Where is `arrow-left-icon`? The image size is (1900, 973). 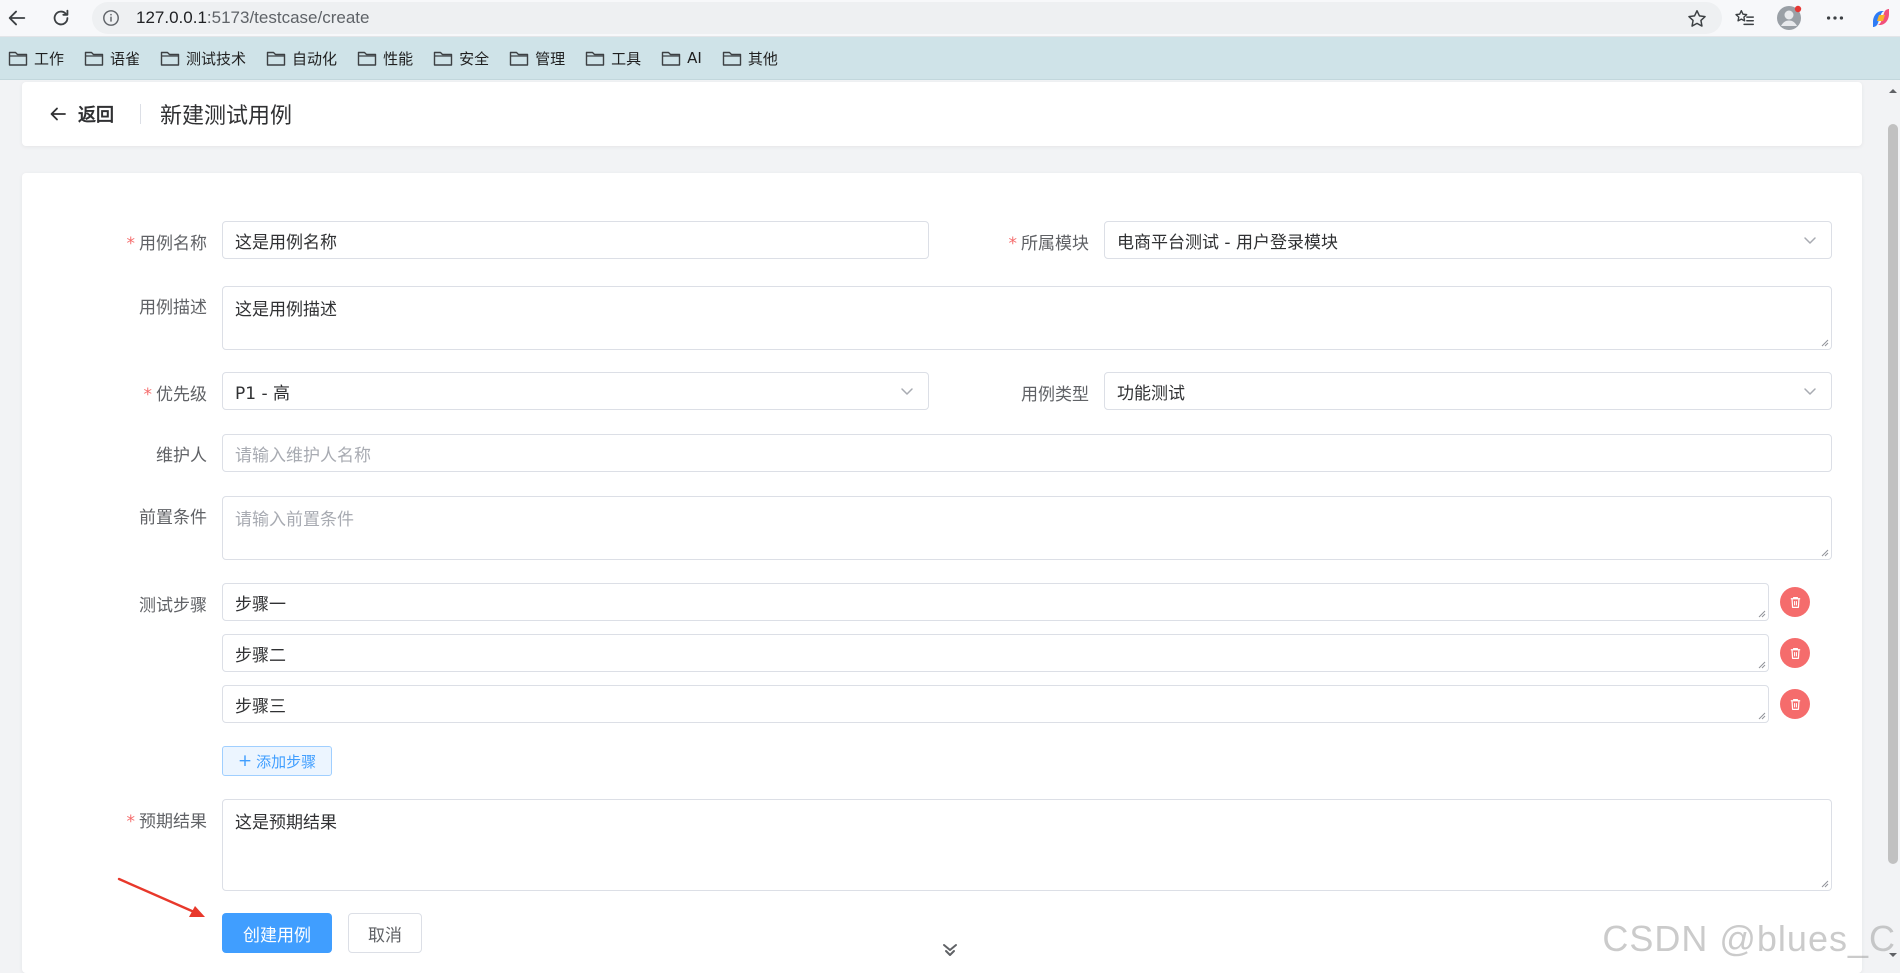
arrow-left-icon is located at coordinates (17, 18).